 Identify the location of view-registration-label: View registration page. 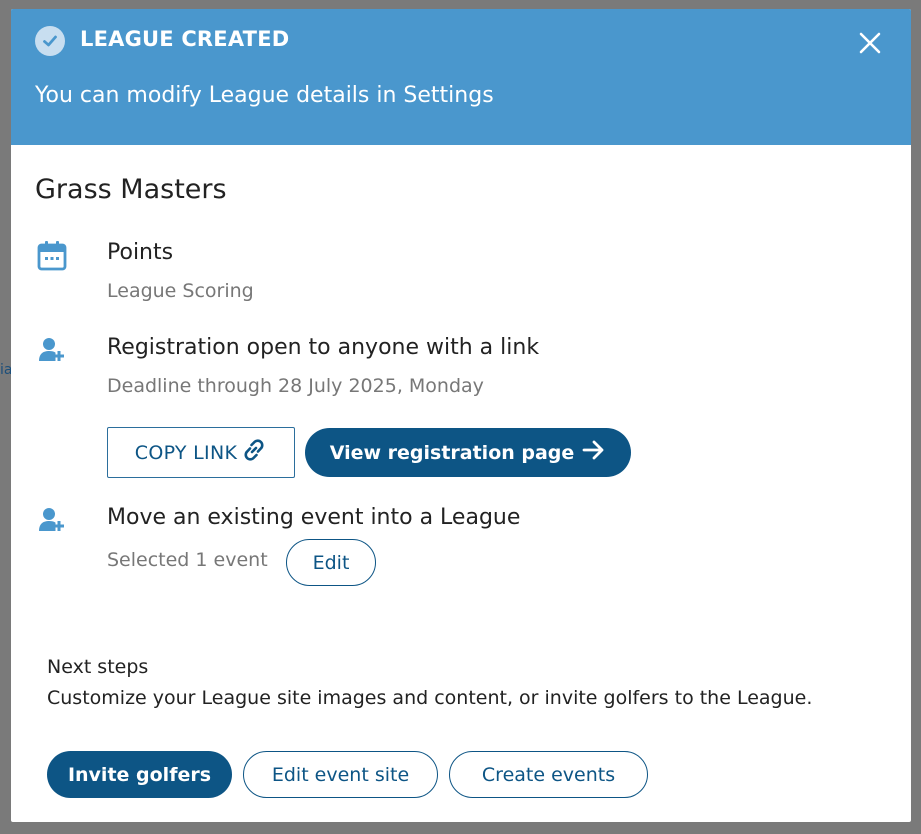
(452, 452).